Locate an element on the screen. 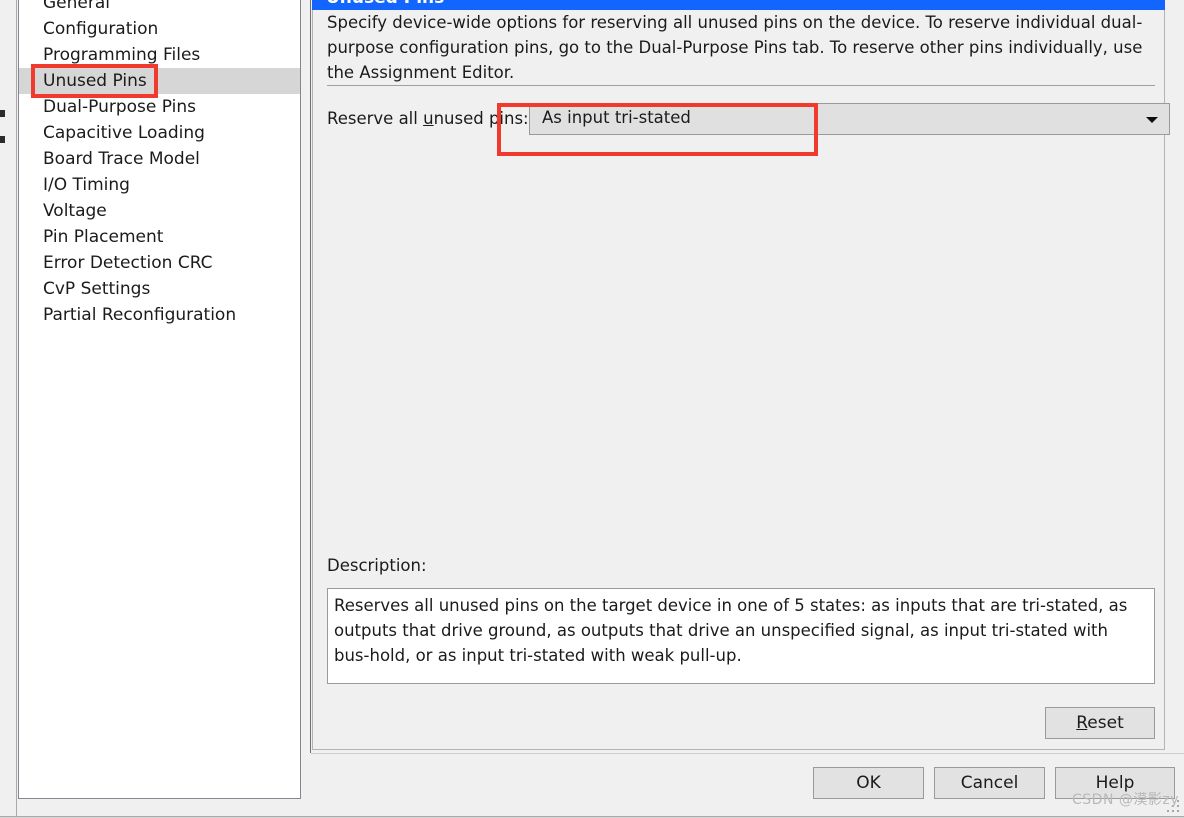 The height and width of the screenshot is (818, 1184). csdn-watermark: CSDN @漠影zy is located at coordinates (1125, 800).